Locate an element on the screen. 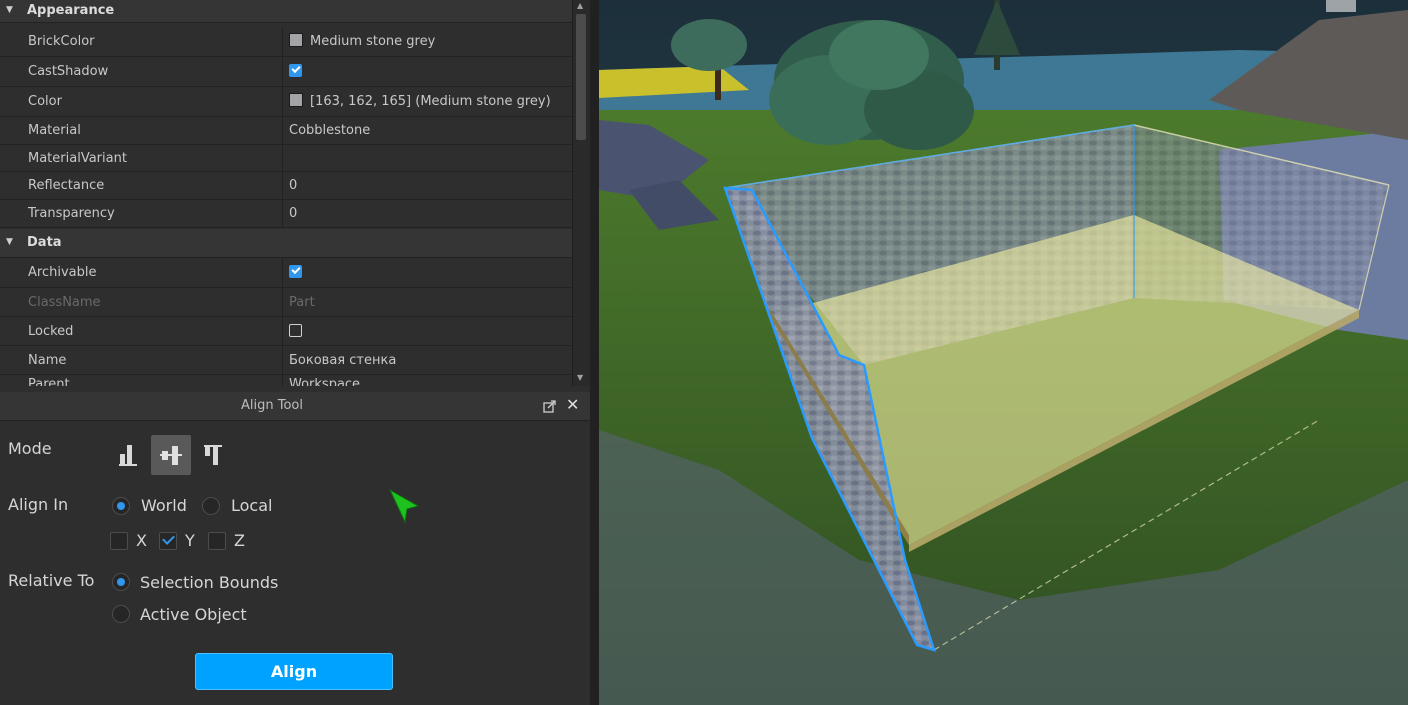 The width and height of the screenshot is (1408, 705). axis-y-label: Y is located at coordinates (190, 540).